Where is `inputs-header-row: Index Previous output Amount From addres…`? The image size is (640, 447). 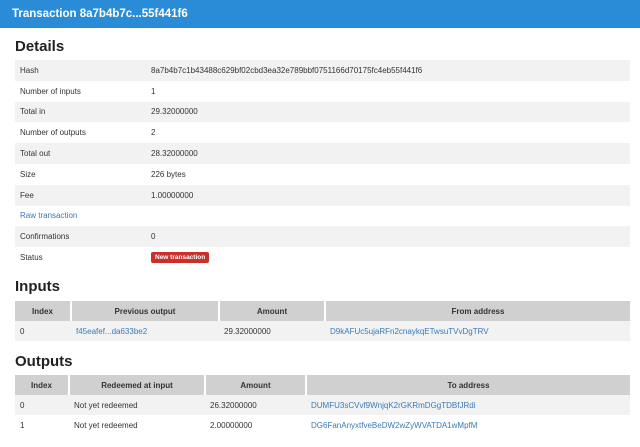
inputs-header-row: Index Previous output Amount From addres… is located at coordinates (322, 311).